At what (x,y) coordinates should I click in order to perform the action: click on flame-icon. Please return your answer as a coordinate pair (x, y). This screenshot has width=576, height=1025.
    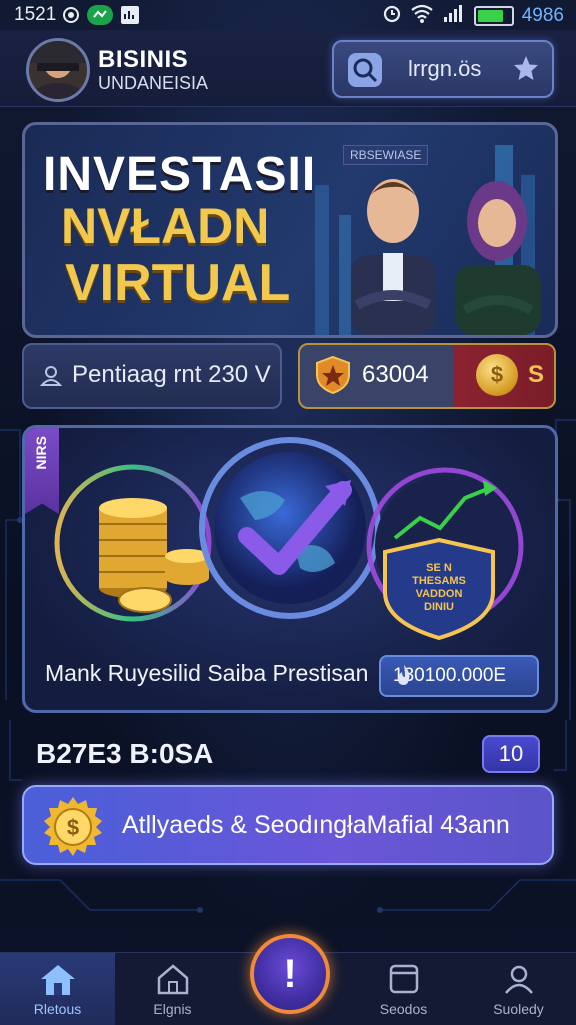
    Looking at the image, I should click on (461, 678).